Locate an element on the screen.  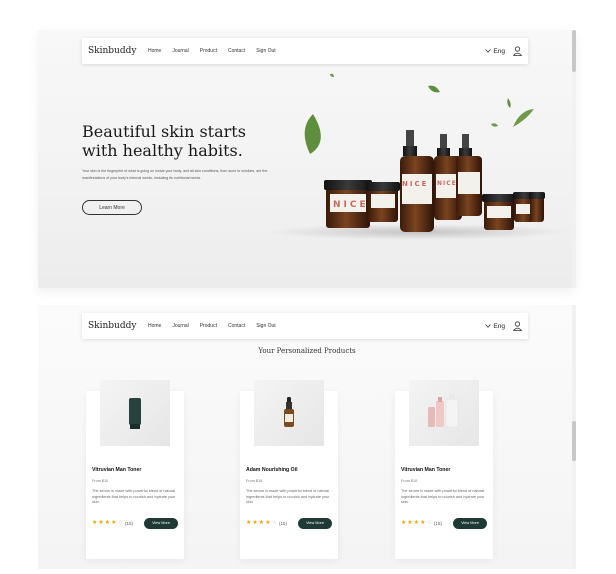
product-price: From $18 is located at coordinates (254, 481).